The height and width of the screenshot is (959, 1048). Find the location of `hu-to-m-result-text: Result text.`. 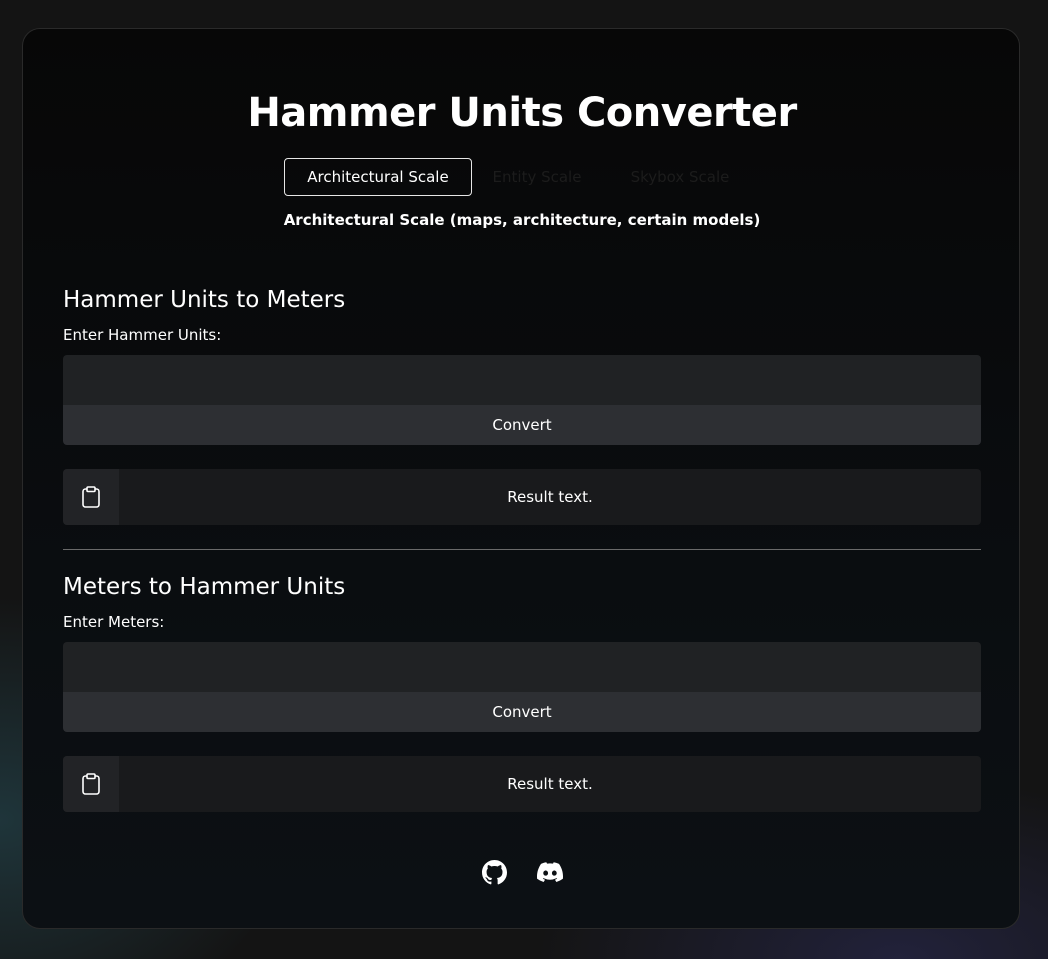

hu-to-m-result-text: Result text. is located at coordinates (550, 497).